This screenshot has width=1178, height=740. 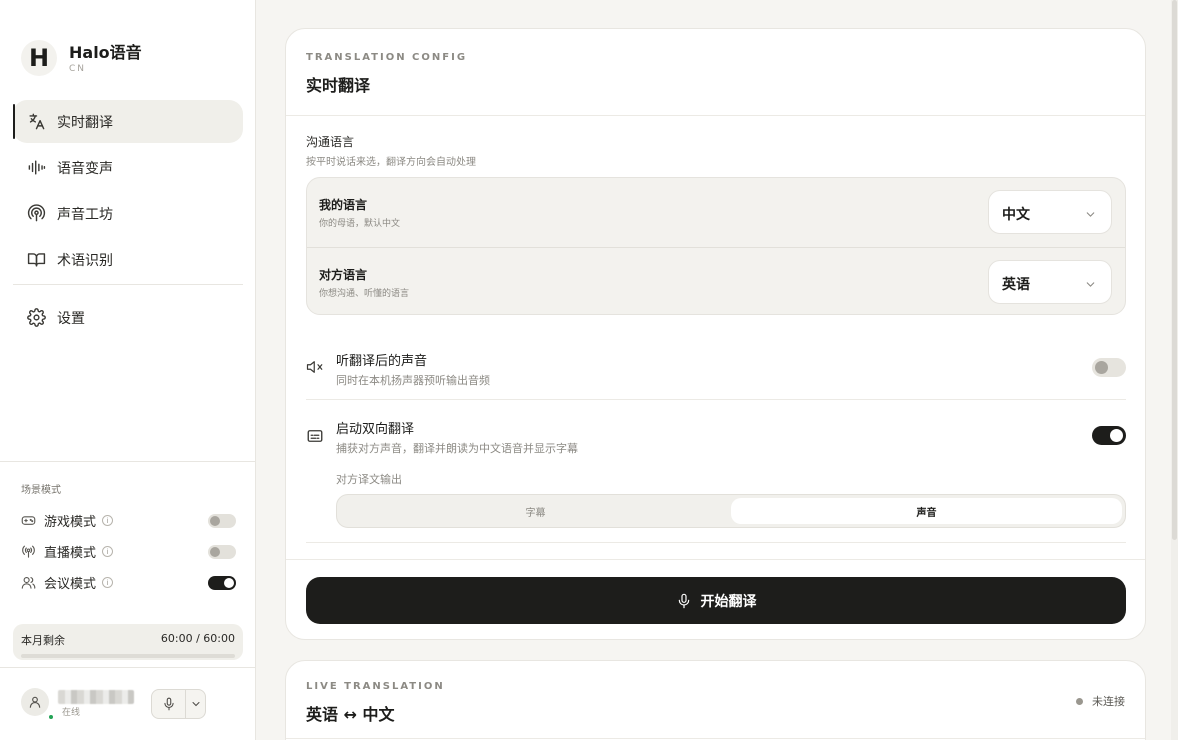 I want to click on other-language-select: 英语, so click(x=1050, y=282).